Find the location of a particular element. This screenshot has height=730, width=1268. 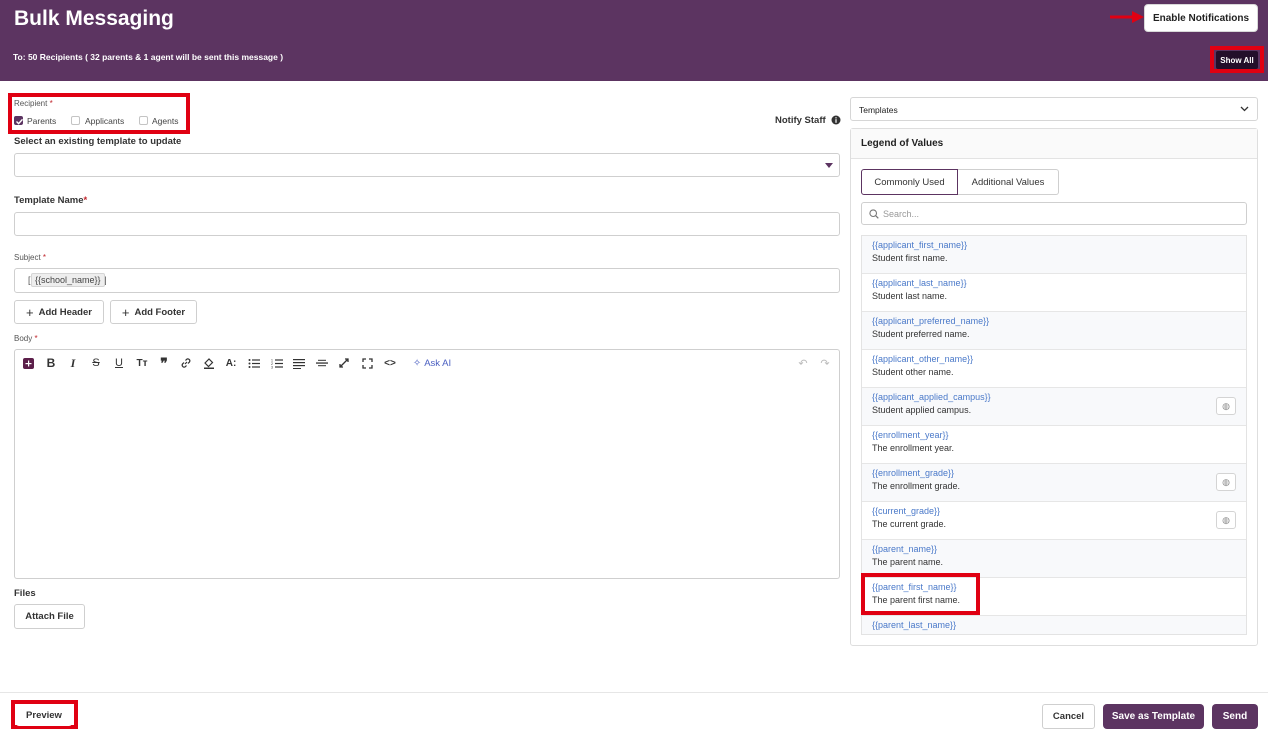

search-icon is located at coordinates (874, 214).